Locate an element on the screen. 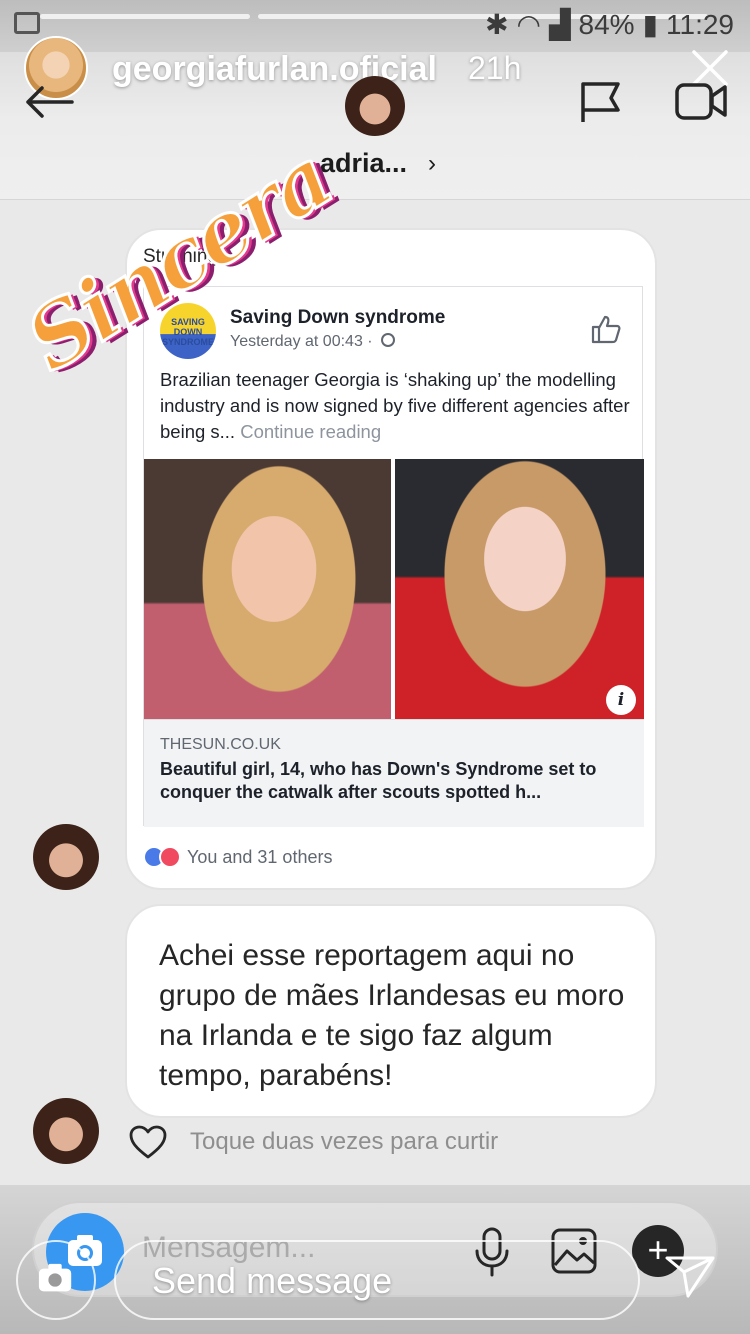  story-camera-button is located at coordinates (56, 1280).